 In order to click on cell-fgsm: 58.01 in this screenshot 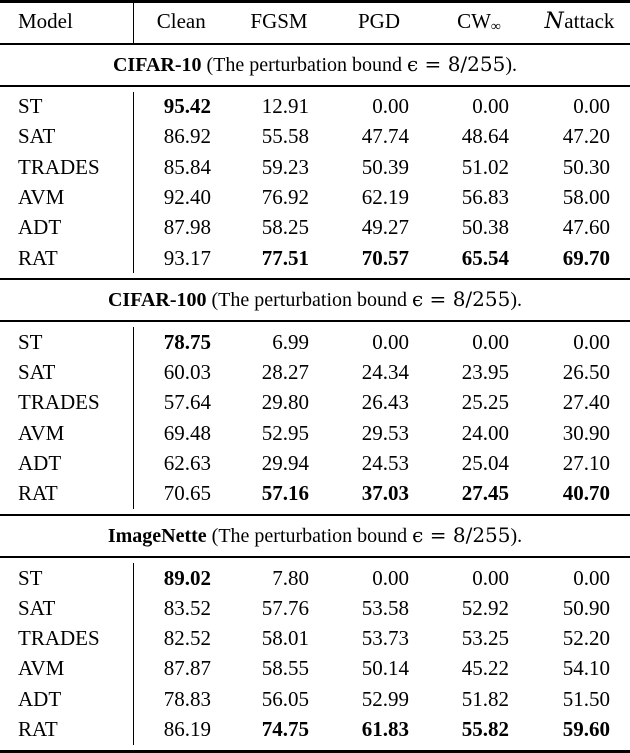, I will do `click(285, 638)`.